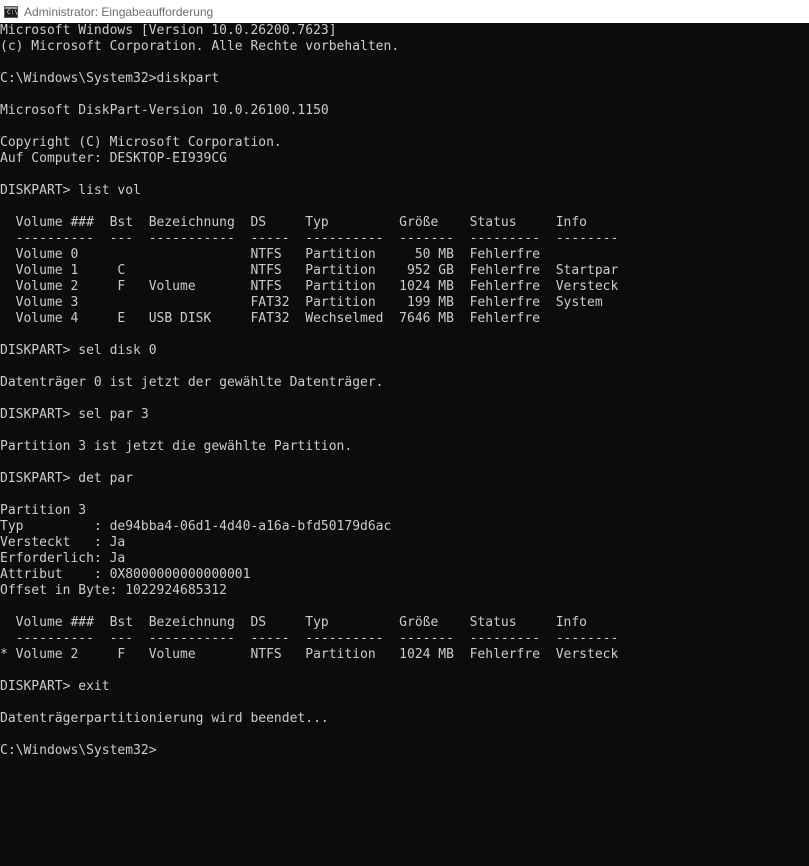 Image resolution: width=809 pixels, height=866 pixels. Describe the element at coordinates (63, 542) in the screenshot. I see `console-line: Versteckt : Ja` at that location.